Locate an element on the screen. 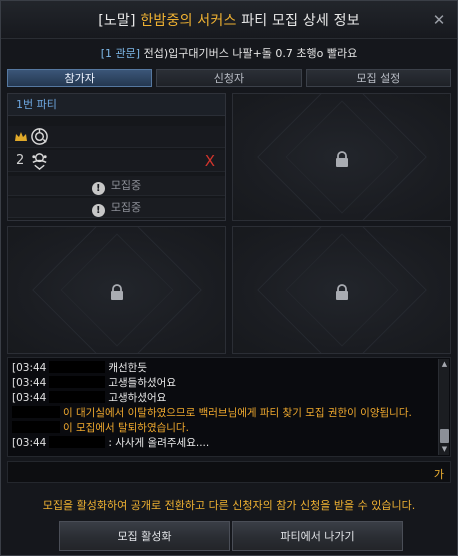 The height and width of the screenshot is (556, 458). title-suffix: 파티 모집 상세 정보 is located at coordinates (300, 20).